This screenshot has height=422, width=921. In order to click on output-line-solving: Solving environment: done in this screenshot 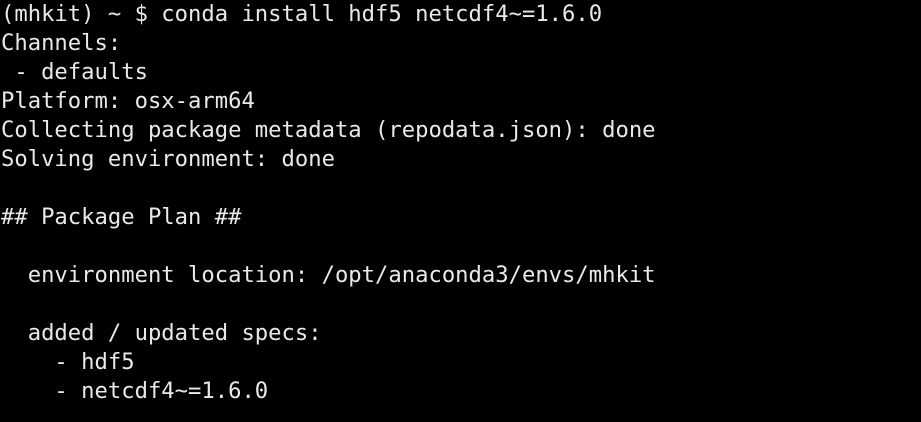, I will do `click(168, 159)`.